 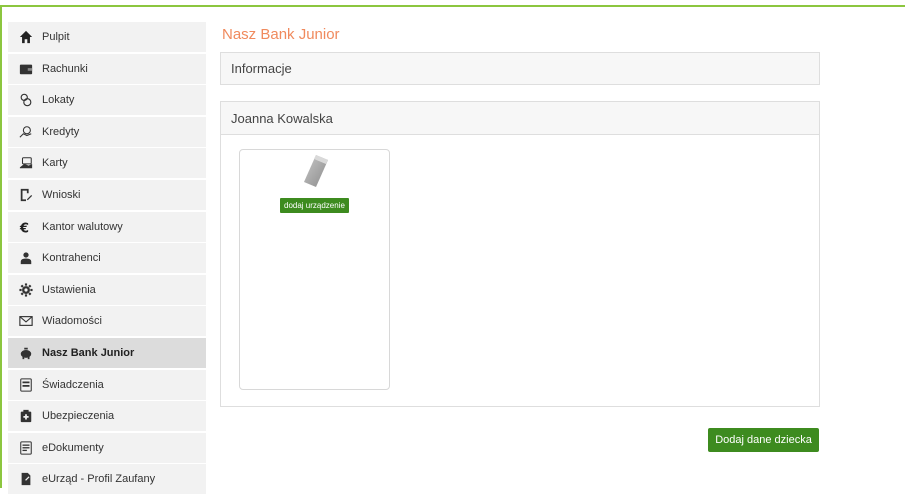 I want to click on frame-top-border, so click(x=452, y=6).